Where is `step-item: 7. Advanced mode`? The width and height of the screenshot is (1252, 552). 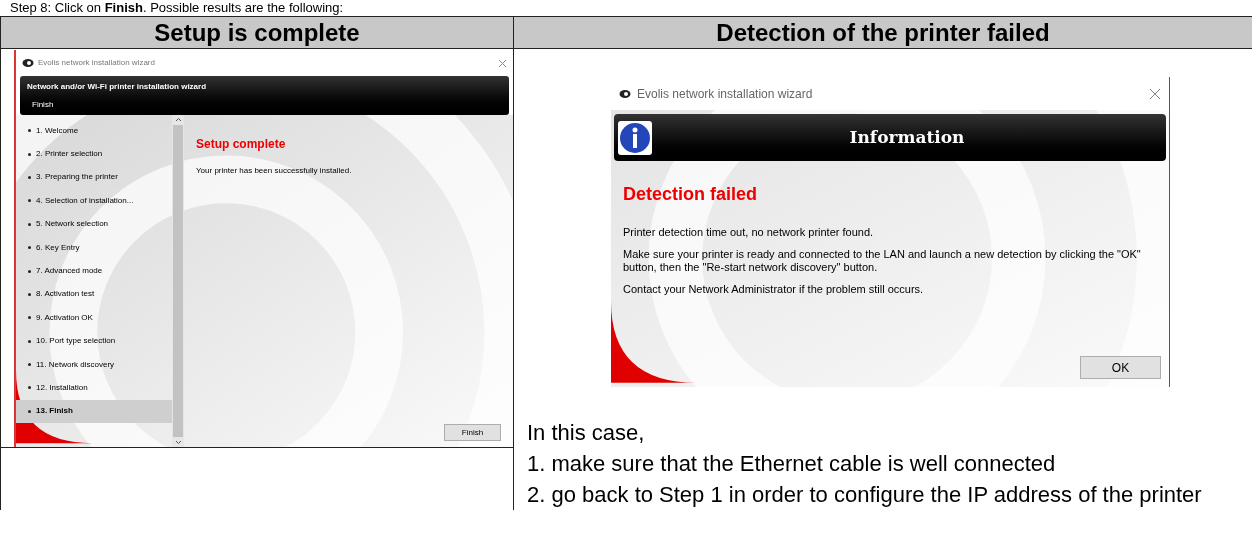 step-item: 7. Advanced mode is located at coordinates (94, 271).